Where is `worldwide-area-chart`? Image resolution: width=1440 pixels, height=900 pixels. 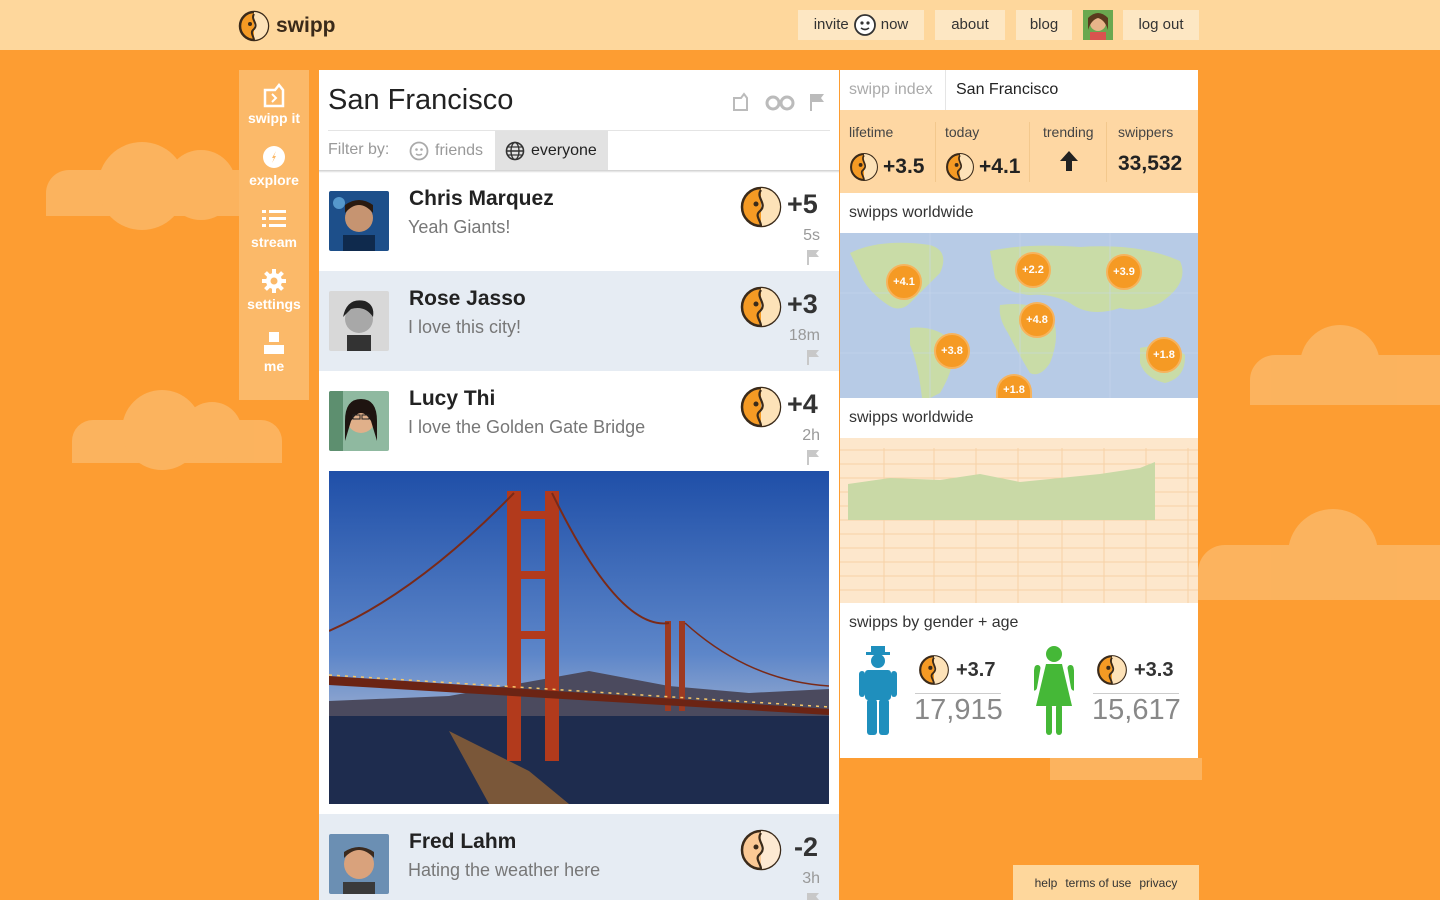
worldwide-area-chart is located at coordinates (1019, 520).